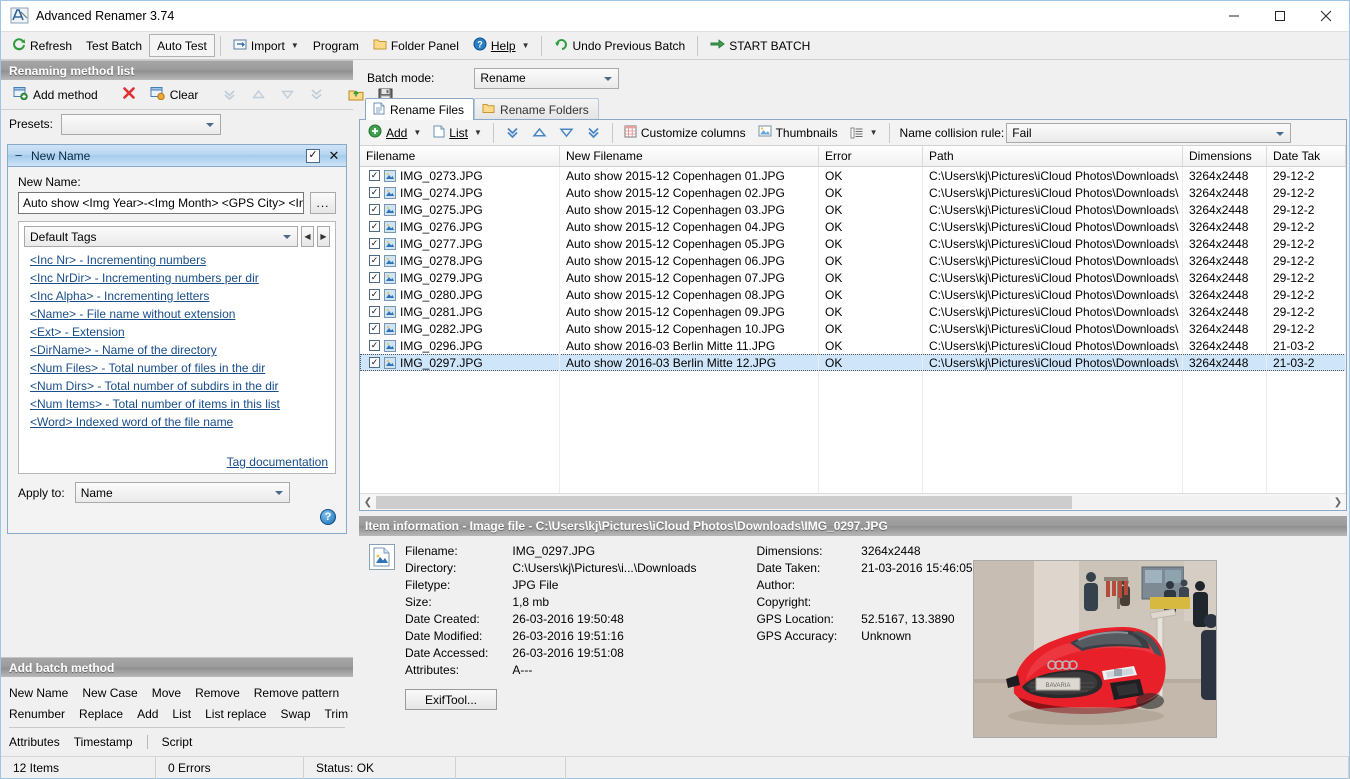  What do you see at coordinates (334, 156) in the screenshot?
I see `close-method-icon: ✕` at bounding box center [334, 156].